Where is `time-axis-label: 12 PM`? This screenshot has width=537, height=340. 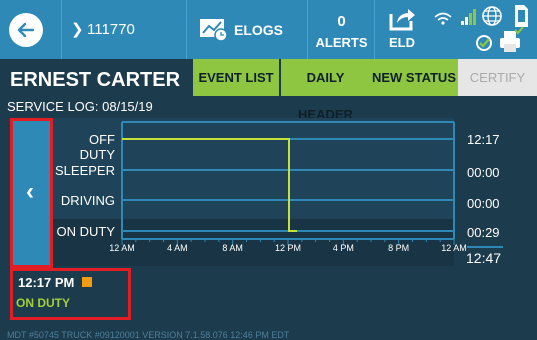 time-axis-label: 12 PM is located at coordinates (288, 248).